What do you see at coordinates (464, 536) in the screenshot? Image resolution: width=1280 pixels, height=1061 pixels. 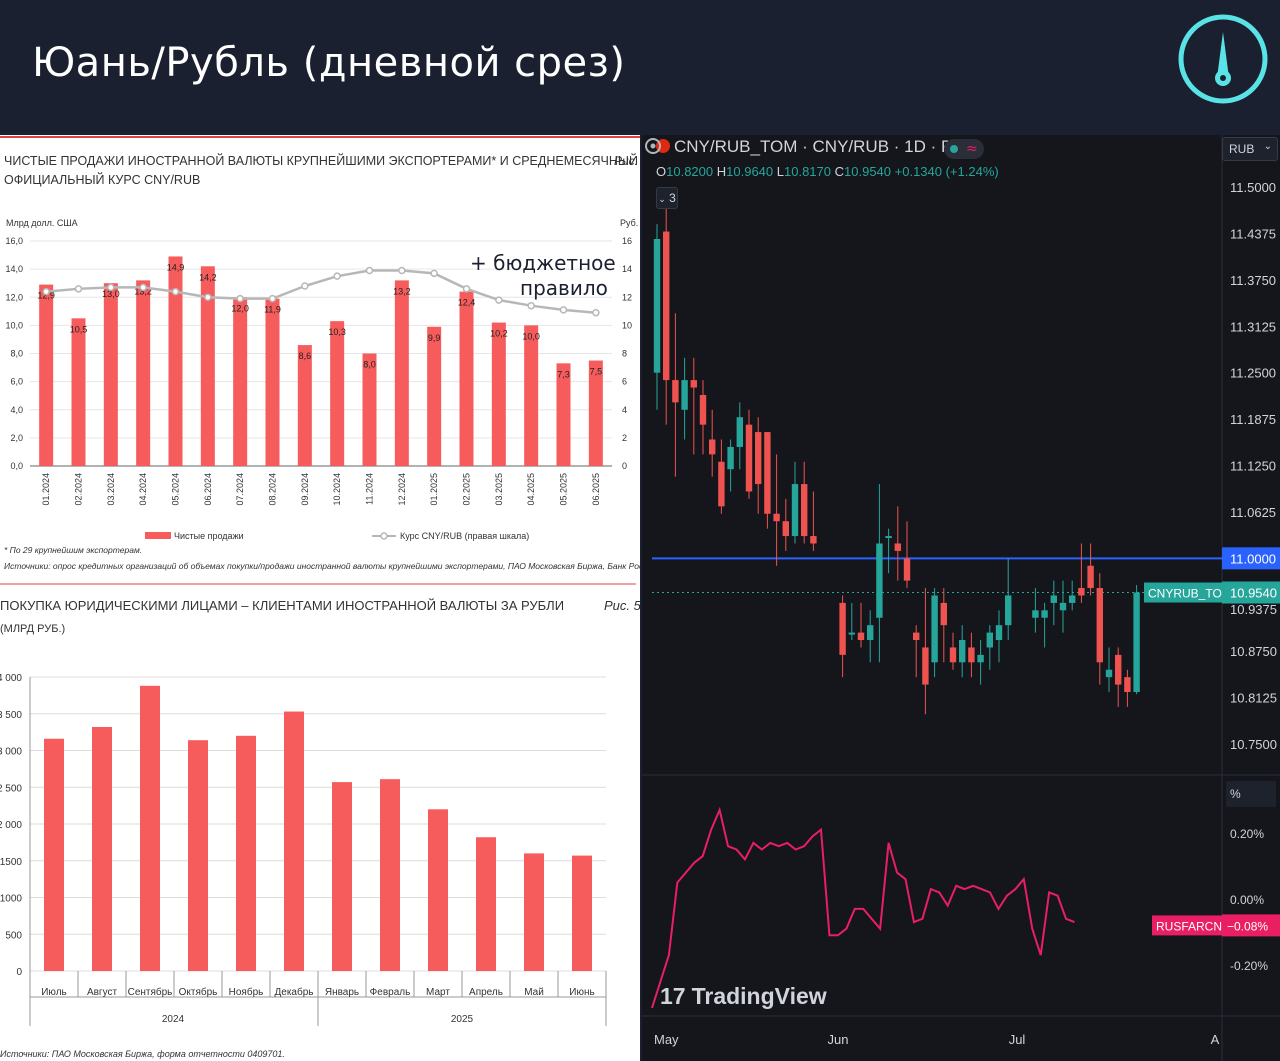 I see `legend-line-label: Курс CNY/RUB (правая шкала)` at bounding box center [464, 536].